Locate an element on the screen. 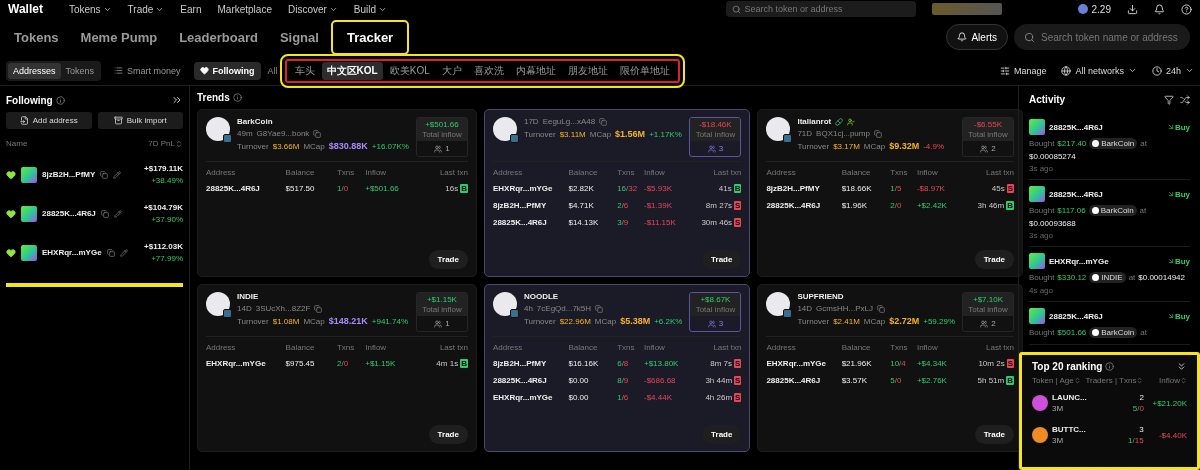 This screenshot has height=470, width=1200. page-tab: Meme Pump is located at coordinates (119, 37).